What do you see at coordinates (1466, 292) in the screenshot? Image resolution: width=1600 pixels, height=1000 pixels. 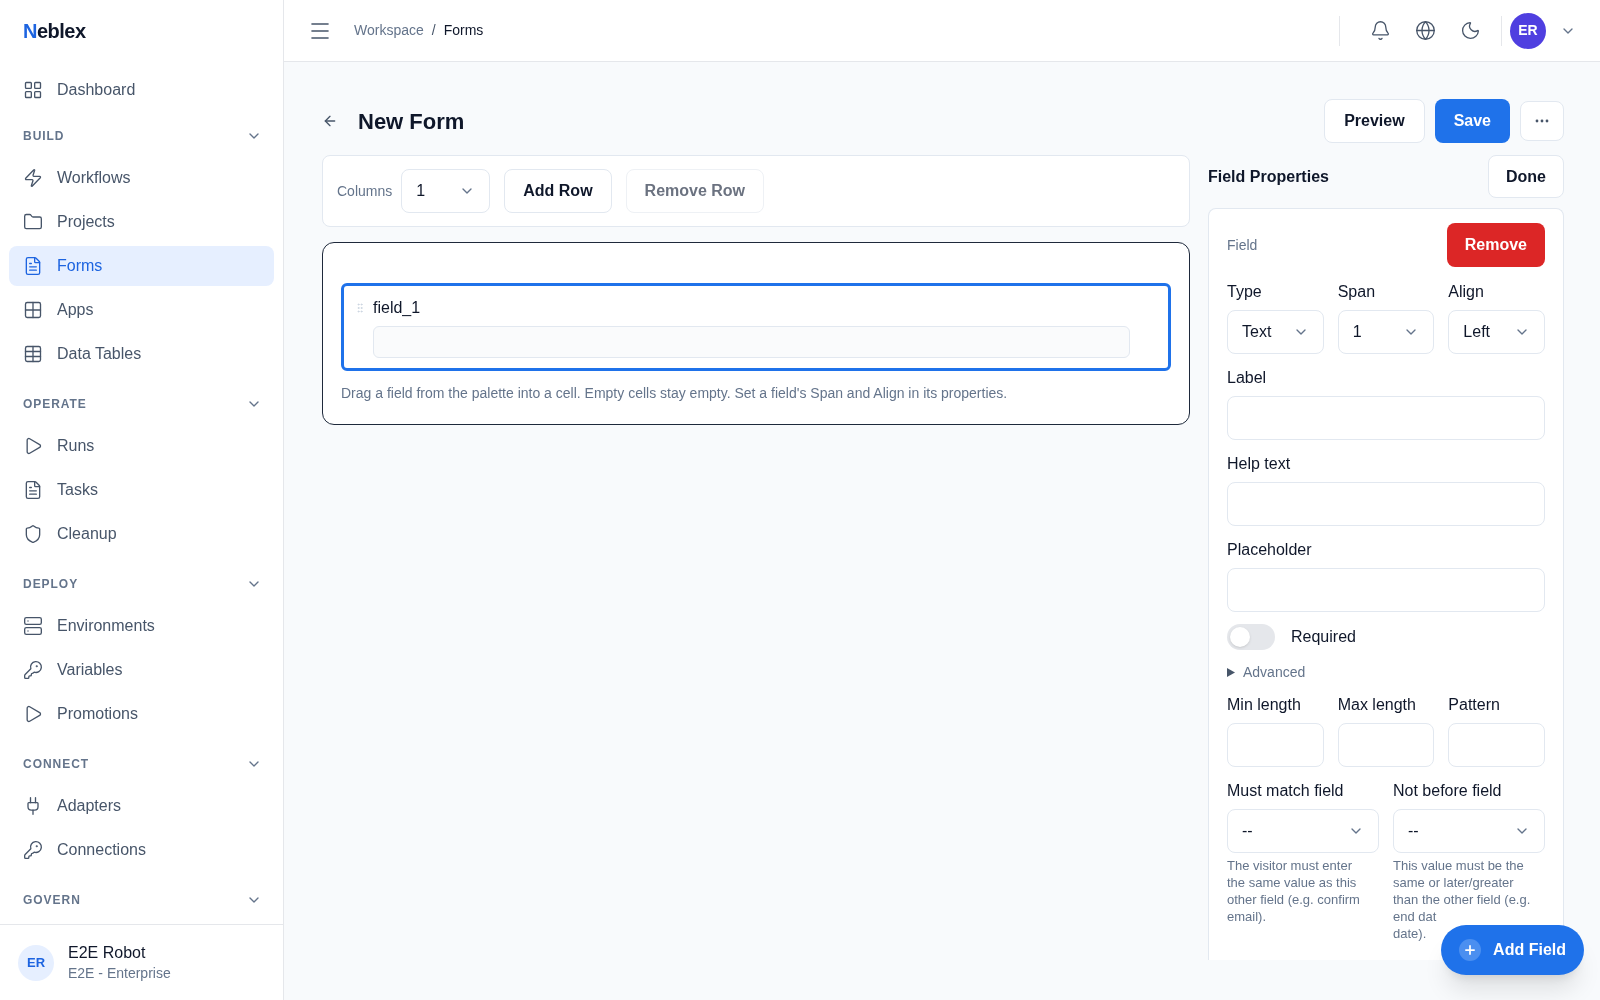 I see `field-label: Align` at bounding box center [1466, 292].